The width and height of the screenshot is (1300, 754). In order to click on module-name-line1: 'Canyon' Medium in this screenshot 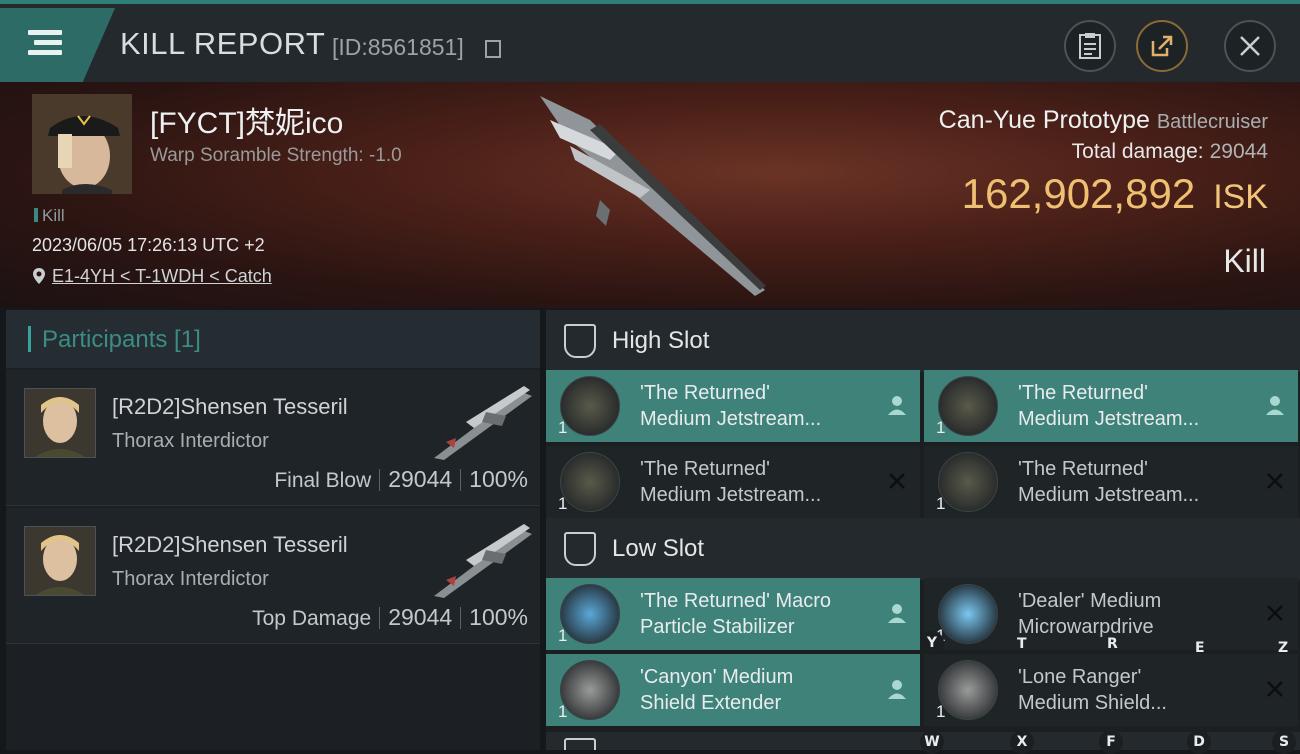, I will do `click(717, 677)`.